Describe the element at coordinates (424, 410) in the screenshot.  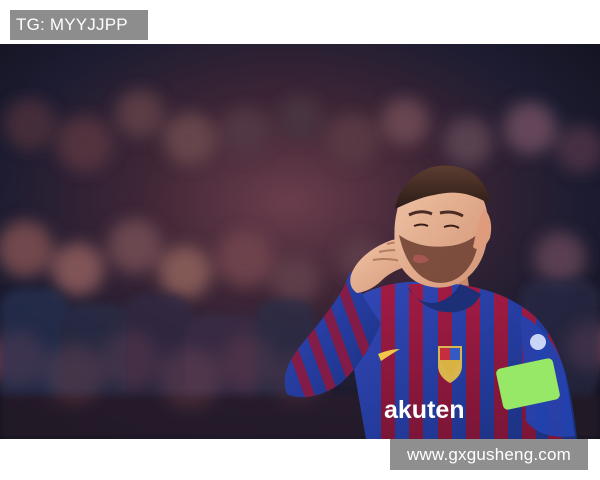
I see `jersey-sponsor-text: akuten` at that location.